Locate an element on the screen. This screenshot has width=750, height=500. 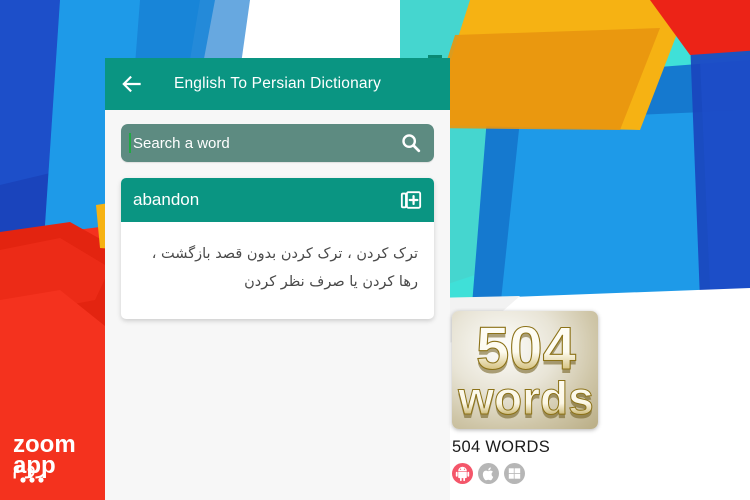
search-field is located at coordinates (277, 143).